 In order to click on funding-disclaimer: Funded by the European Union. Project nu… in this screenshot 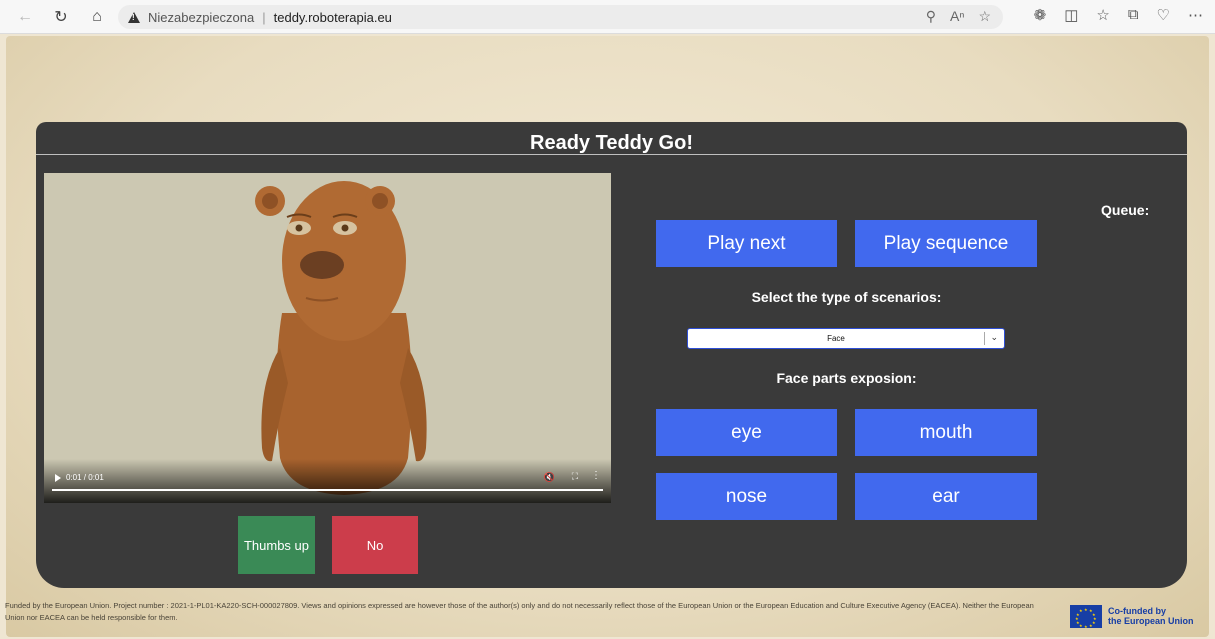, I will do `click(519, 611)`.